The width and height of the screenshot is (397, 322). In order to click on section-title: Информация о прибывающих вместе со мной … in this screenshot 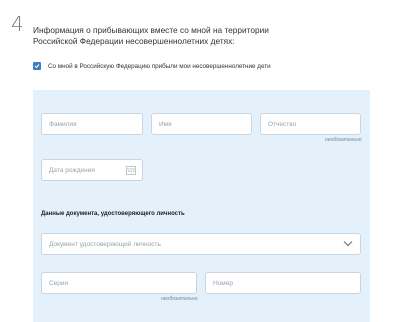, I will do `click(151, 35)`.